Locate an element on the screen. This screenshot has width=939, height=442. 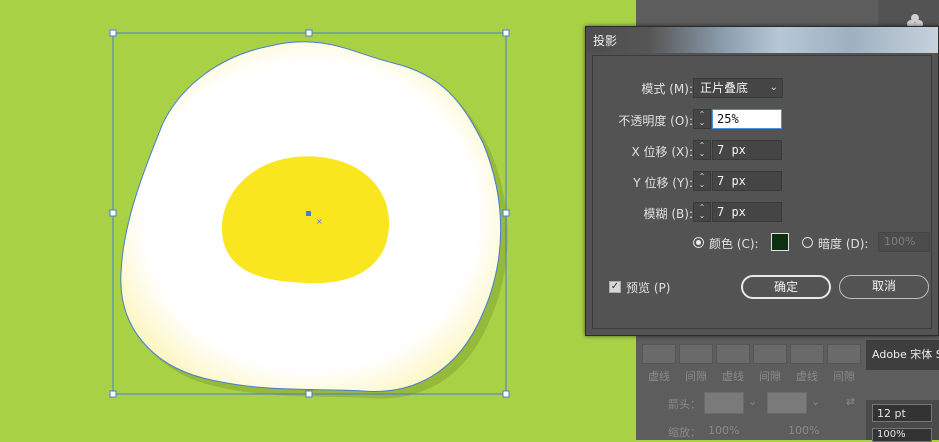
scale-row: 缩放： 100% 100% is located at coordinates (754, 431).